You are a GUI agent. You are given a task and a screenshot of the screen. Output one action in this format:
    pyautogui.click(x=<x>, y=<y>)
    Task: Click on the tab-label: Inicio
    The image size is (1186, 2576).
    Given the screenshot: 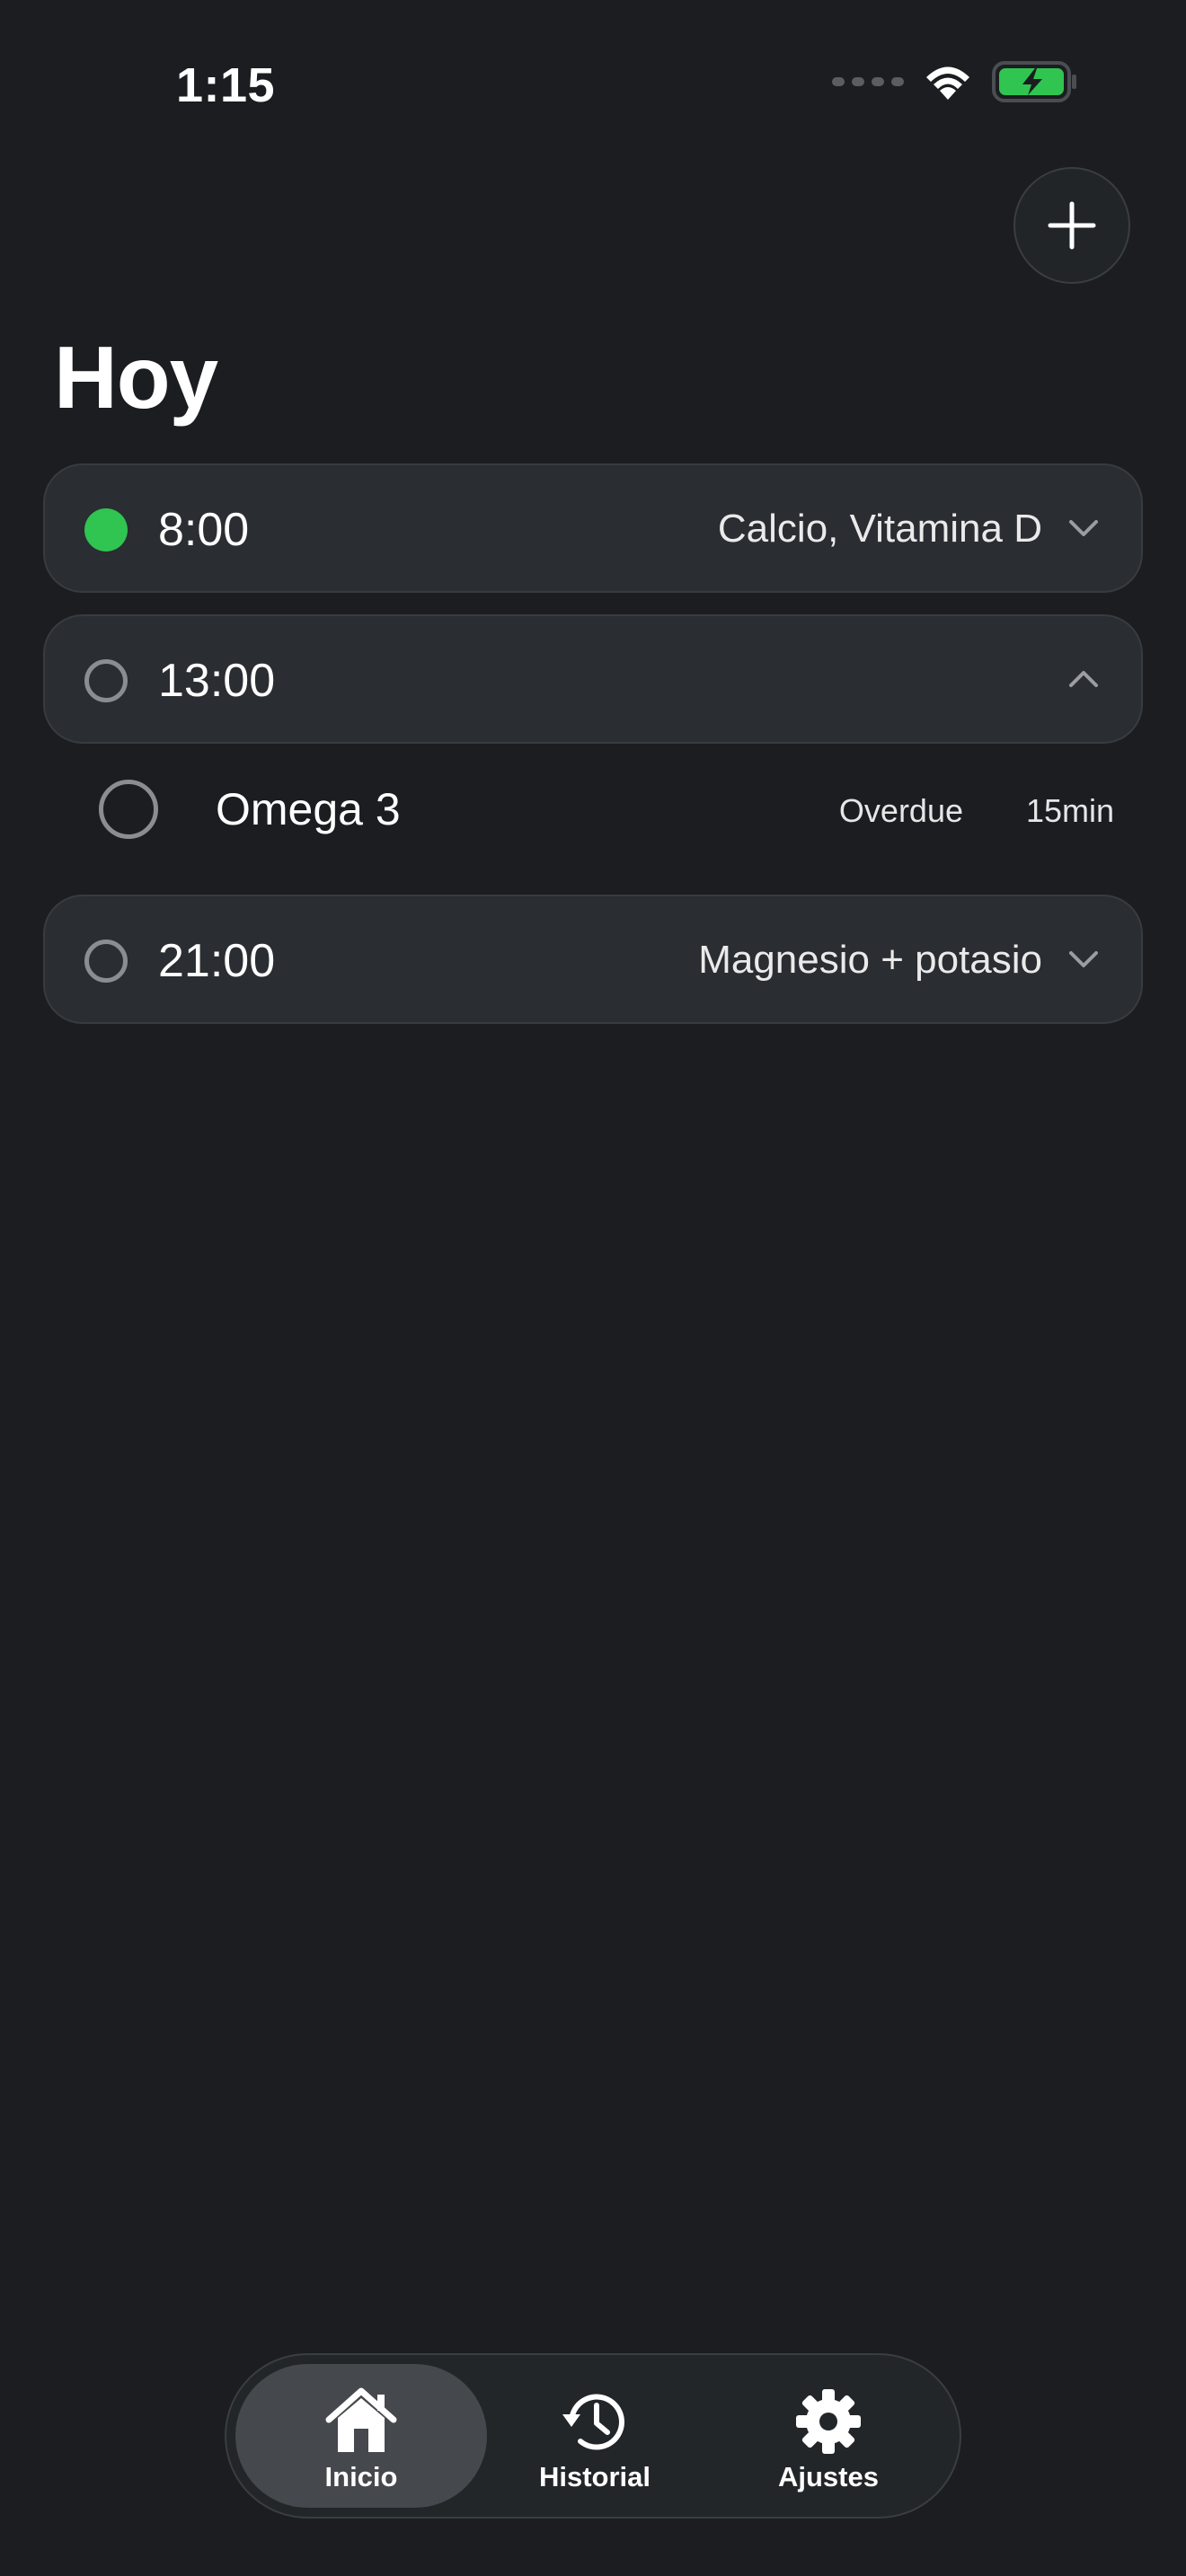 What is the action you would take?
    pyautogui.click(x=361, y=2476)
    